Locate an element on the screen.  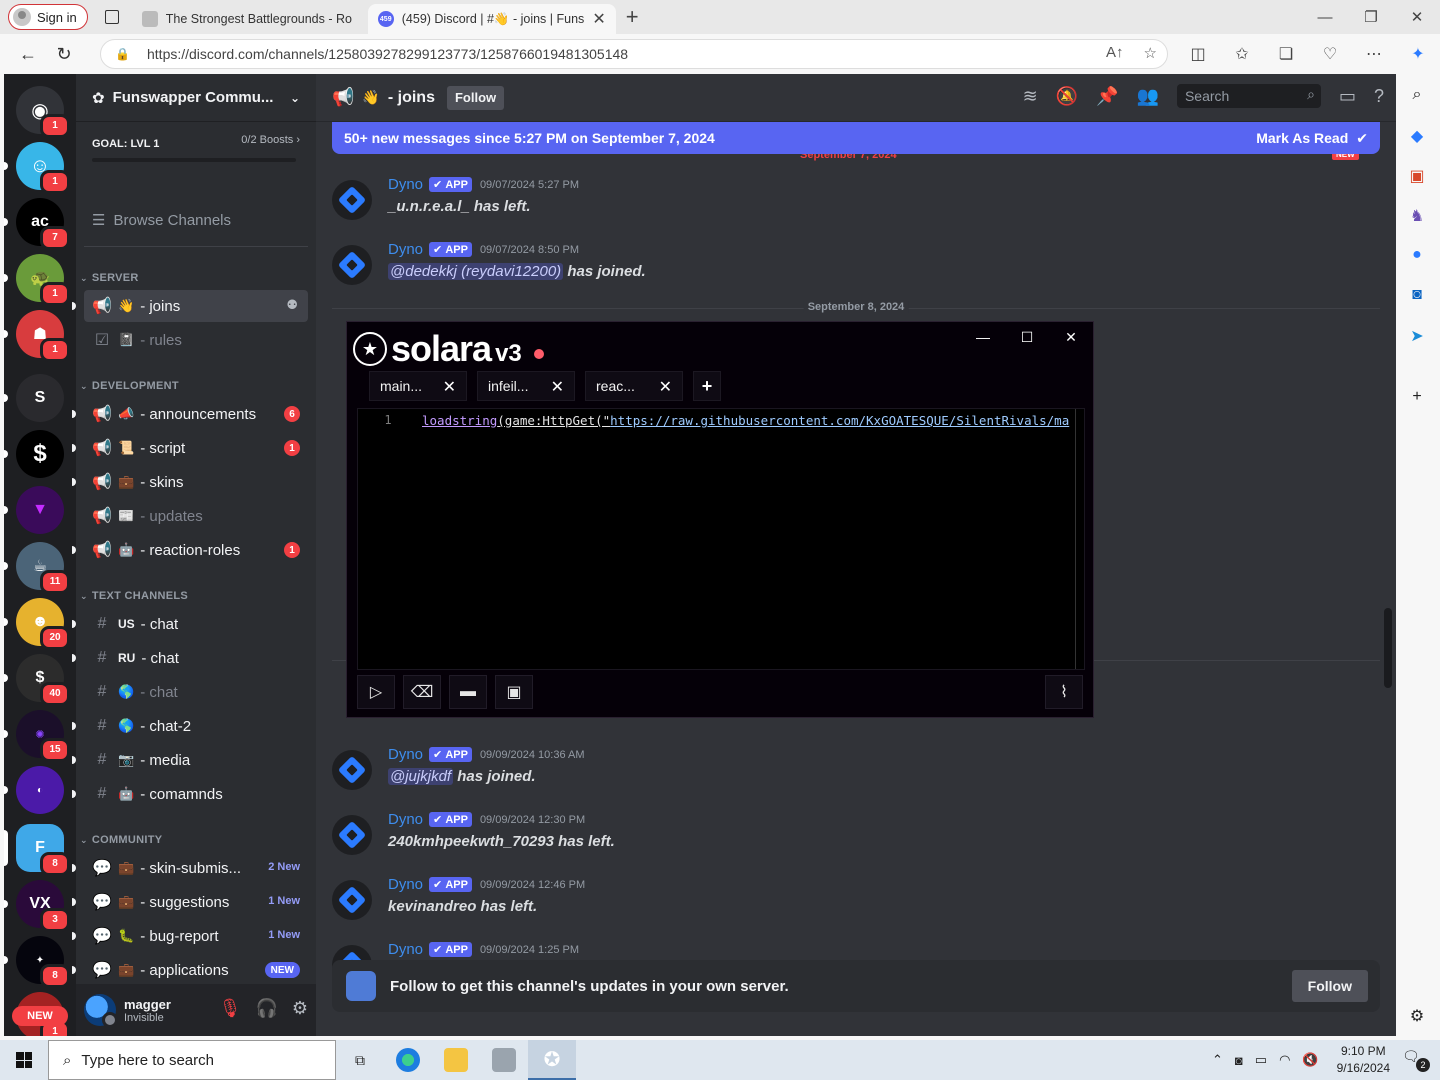
tab-actions-button is located at coordinates (112, 17).